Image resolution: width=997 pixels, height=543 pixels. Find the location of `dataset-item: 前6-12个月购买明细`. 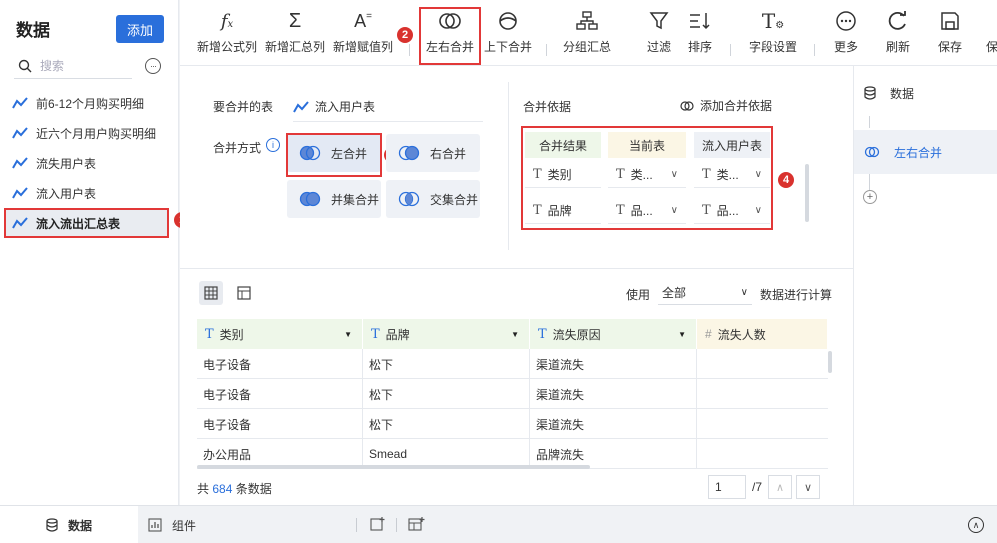

dataset-item: 前6-12个月购买明细 is located at coordinates (89, 103).